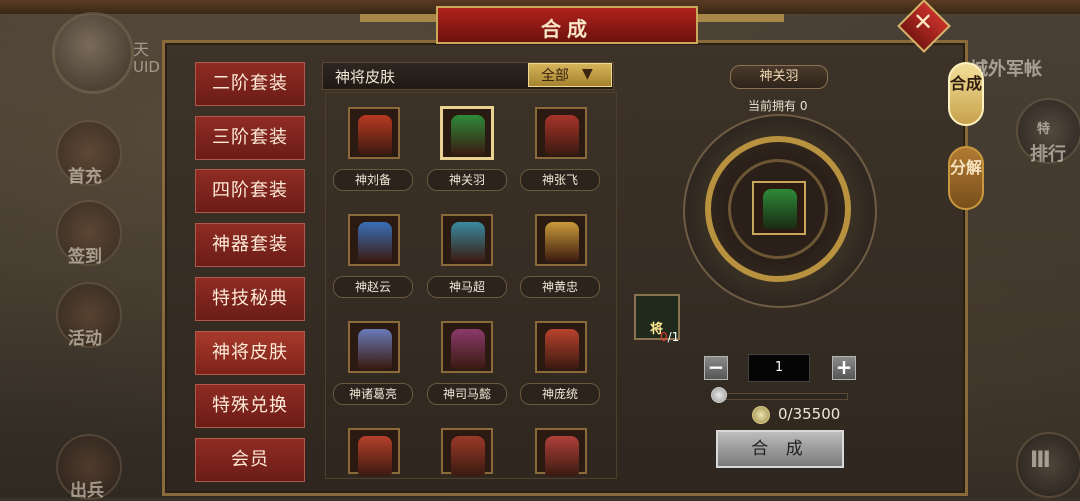  I want to click on skin-label: 神马超, so click(467, 287).